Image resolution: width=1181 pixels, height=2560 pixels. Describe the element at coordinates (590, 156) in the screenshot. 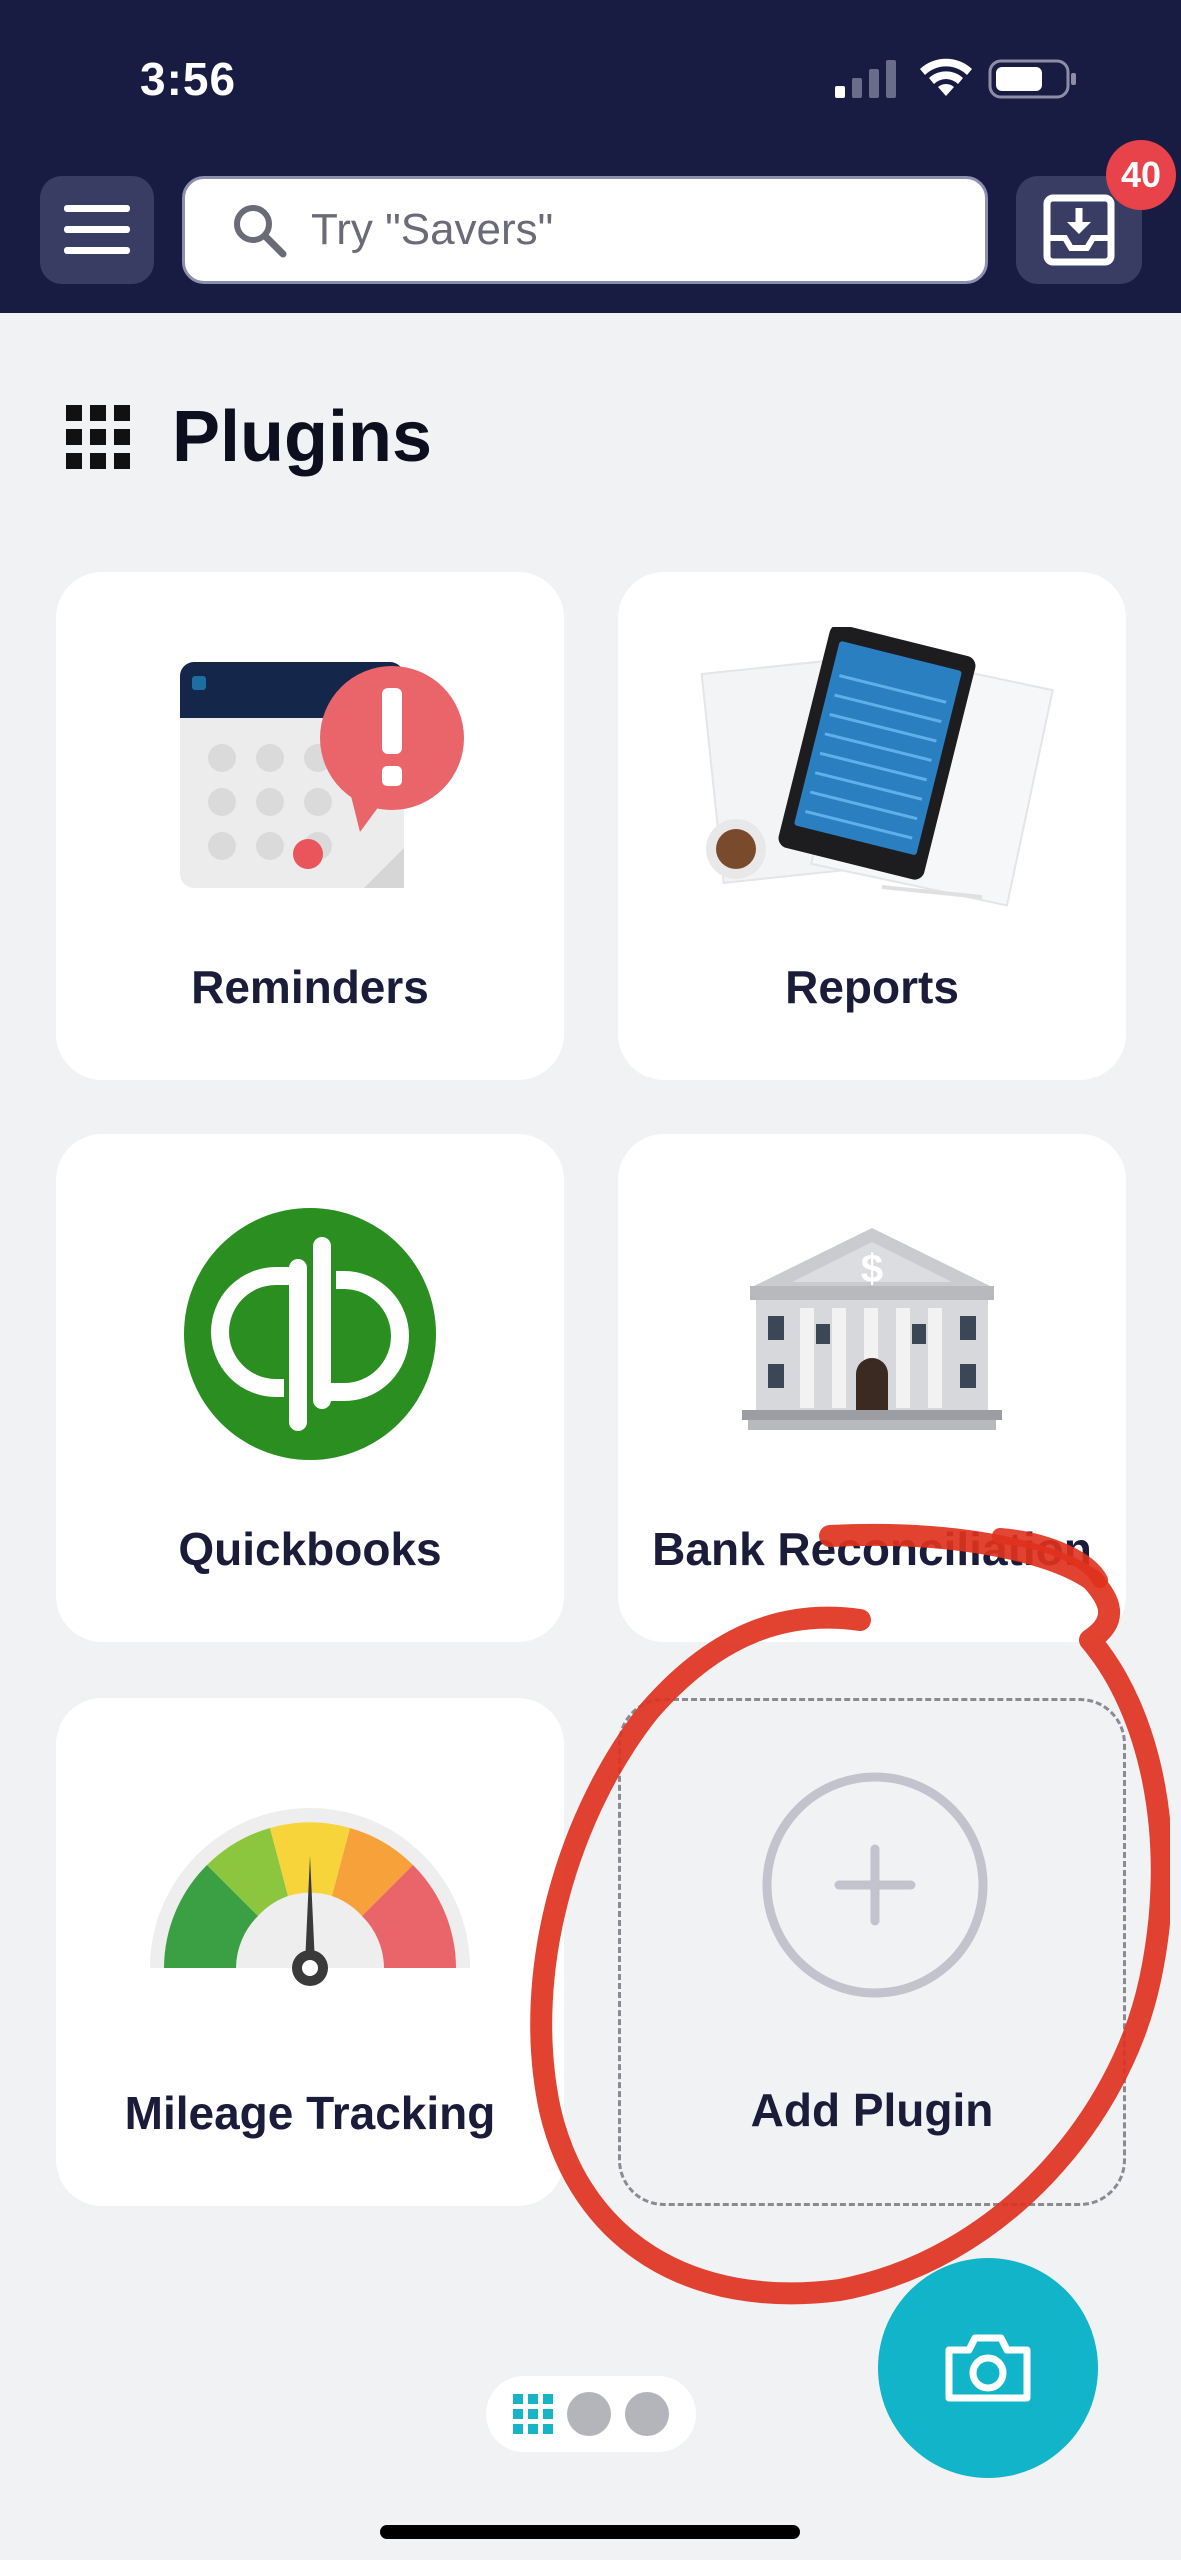

I see `app-header: 3:56 Try "Savers"` at that location.